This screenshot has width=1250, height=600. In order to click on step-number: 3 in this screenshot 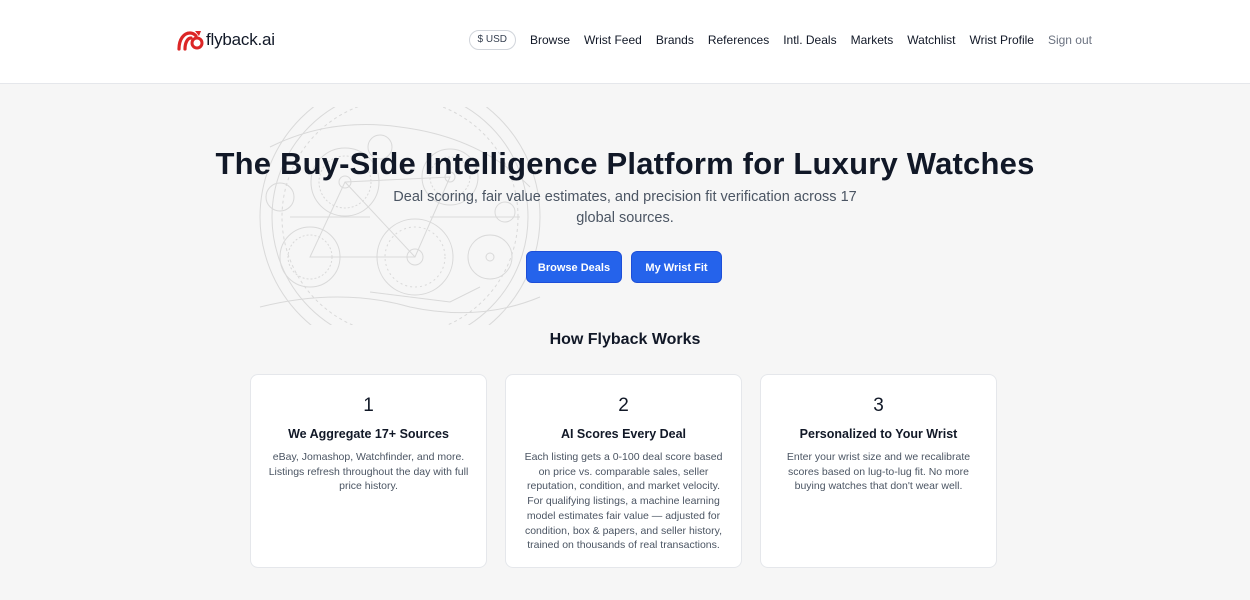, I will do `click(878, 405)`.